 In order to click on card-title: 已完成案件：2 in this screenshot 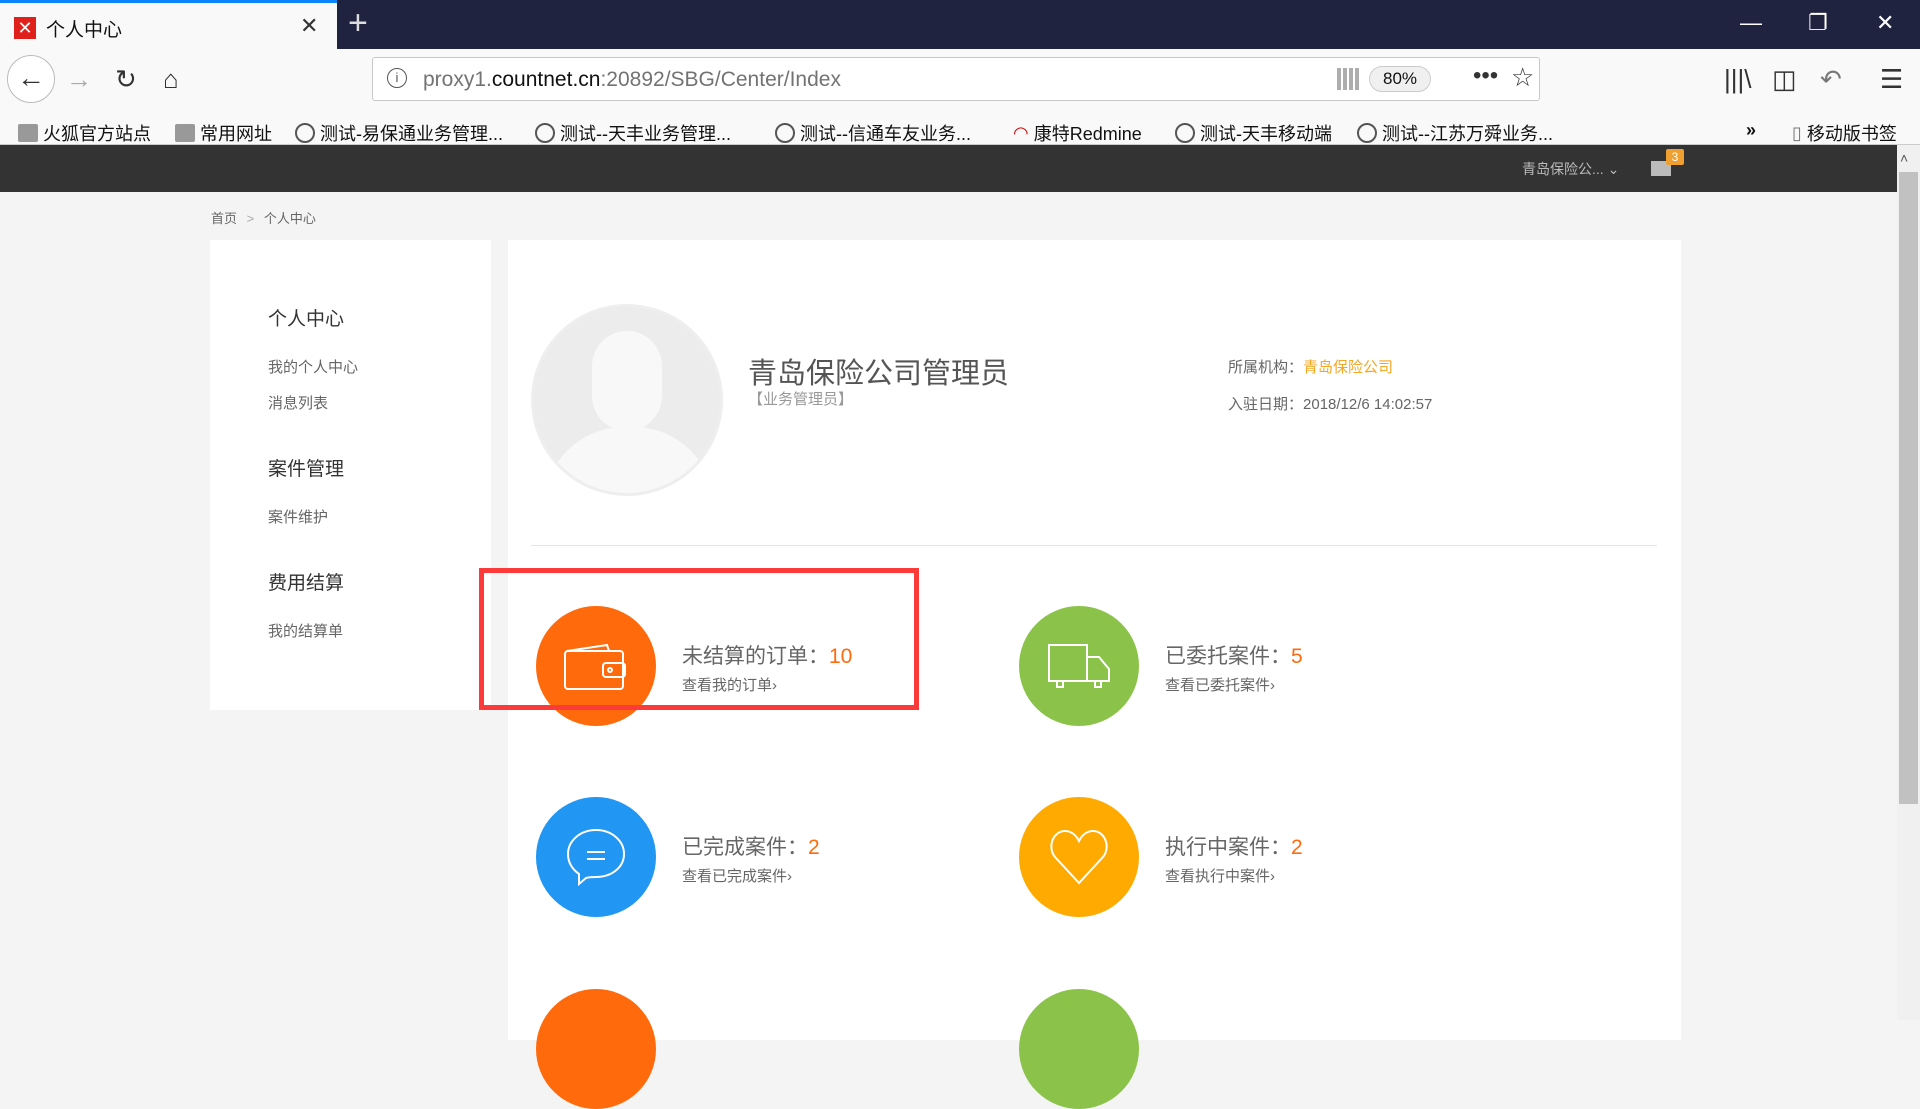, I will do `click(751, 846)`.